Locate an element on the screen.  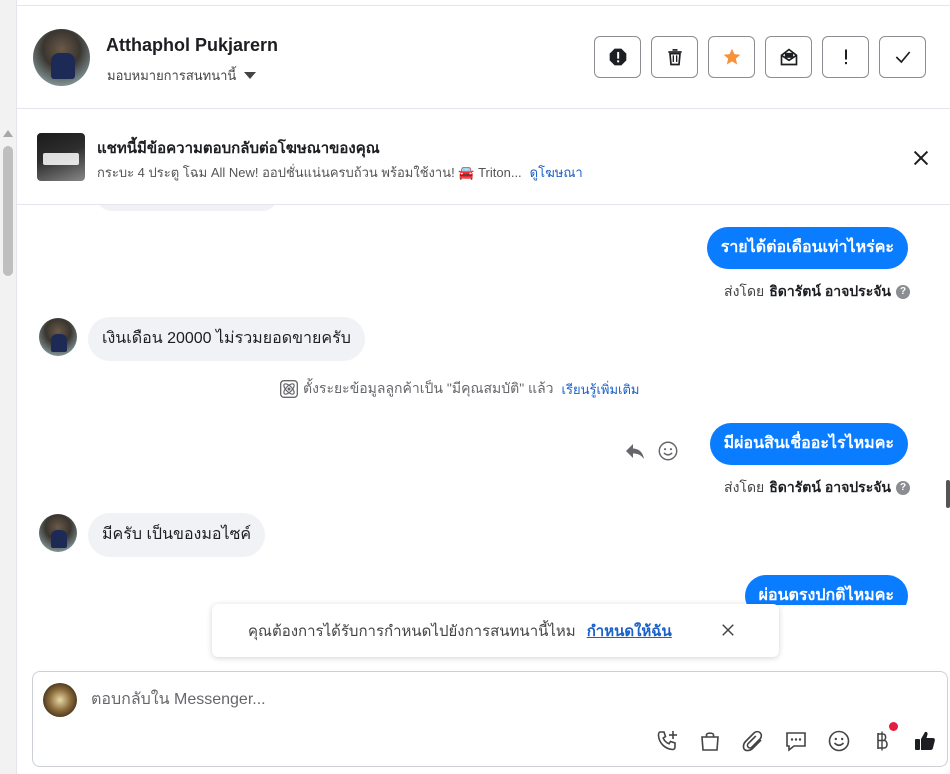
envelope-open-icon is located at coordinates (788, 57).